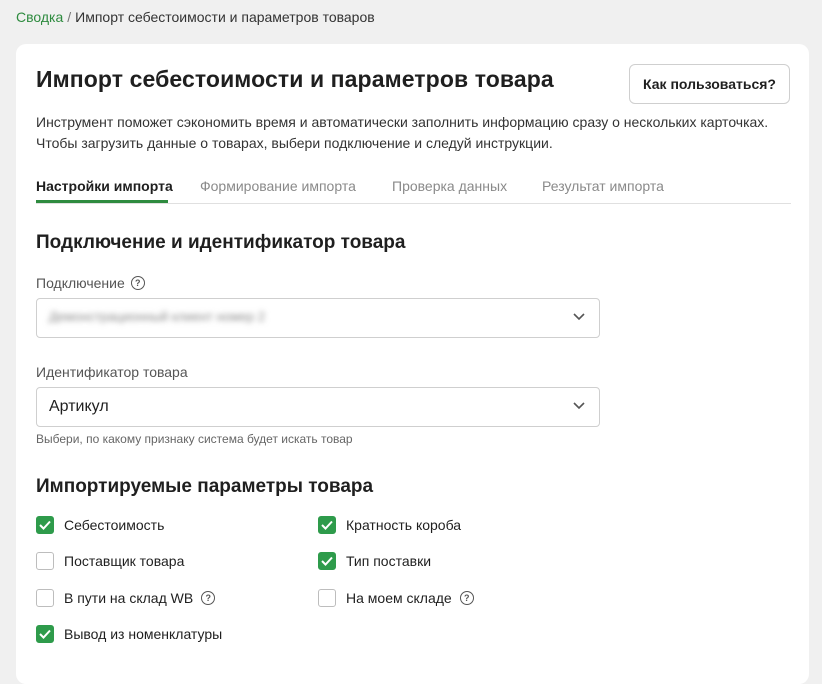 The image size is (822, 684). I want to click on section-connection-title: Подключение и идентификатор товара, so click(221, 242).